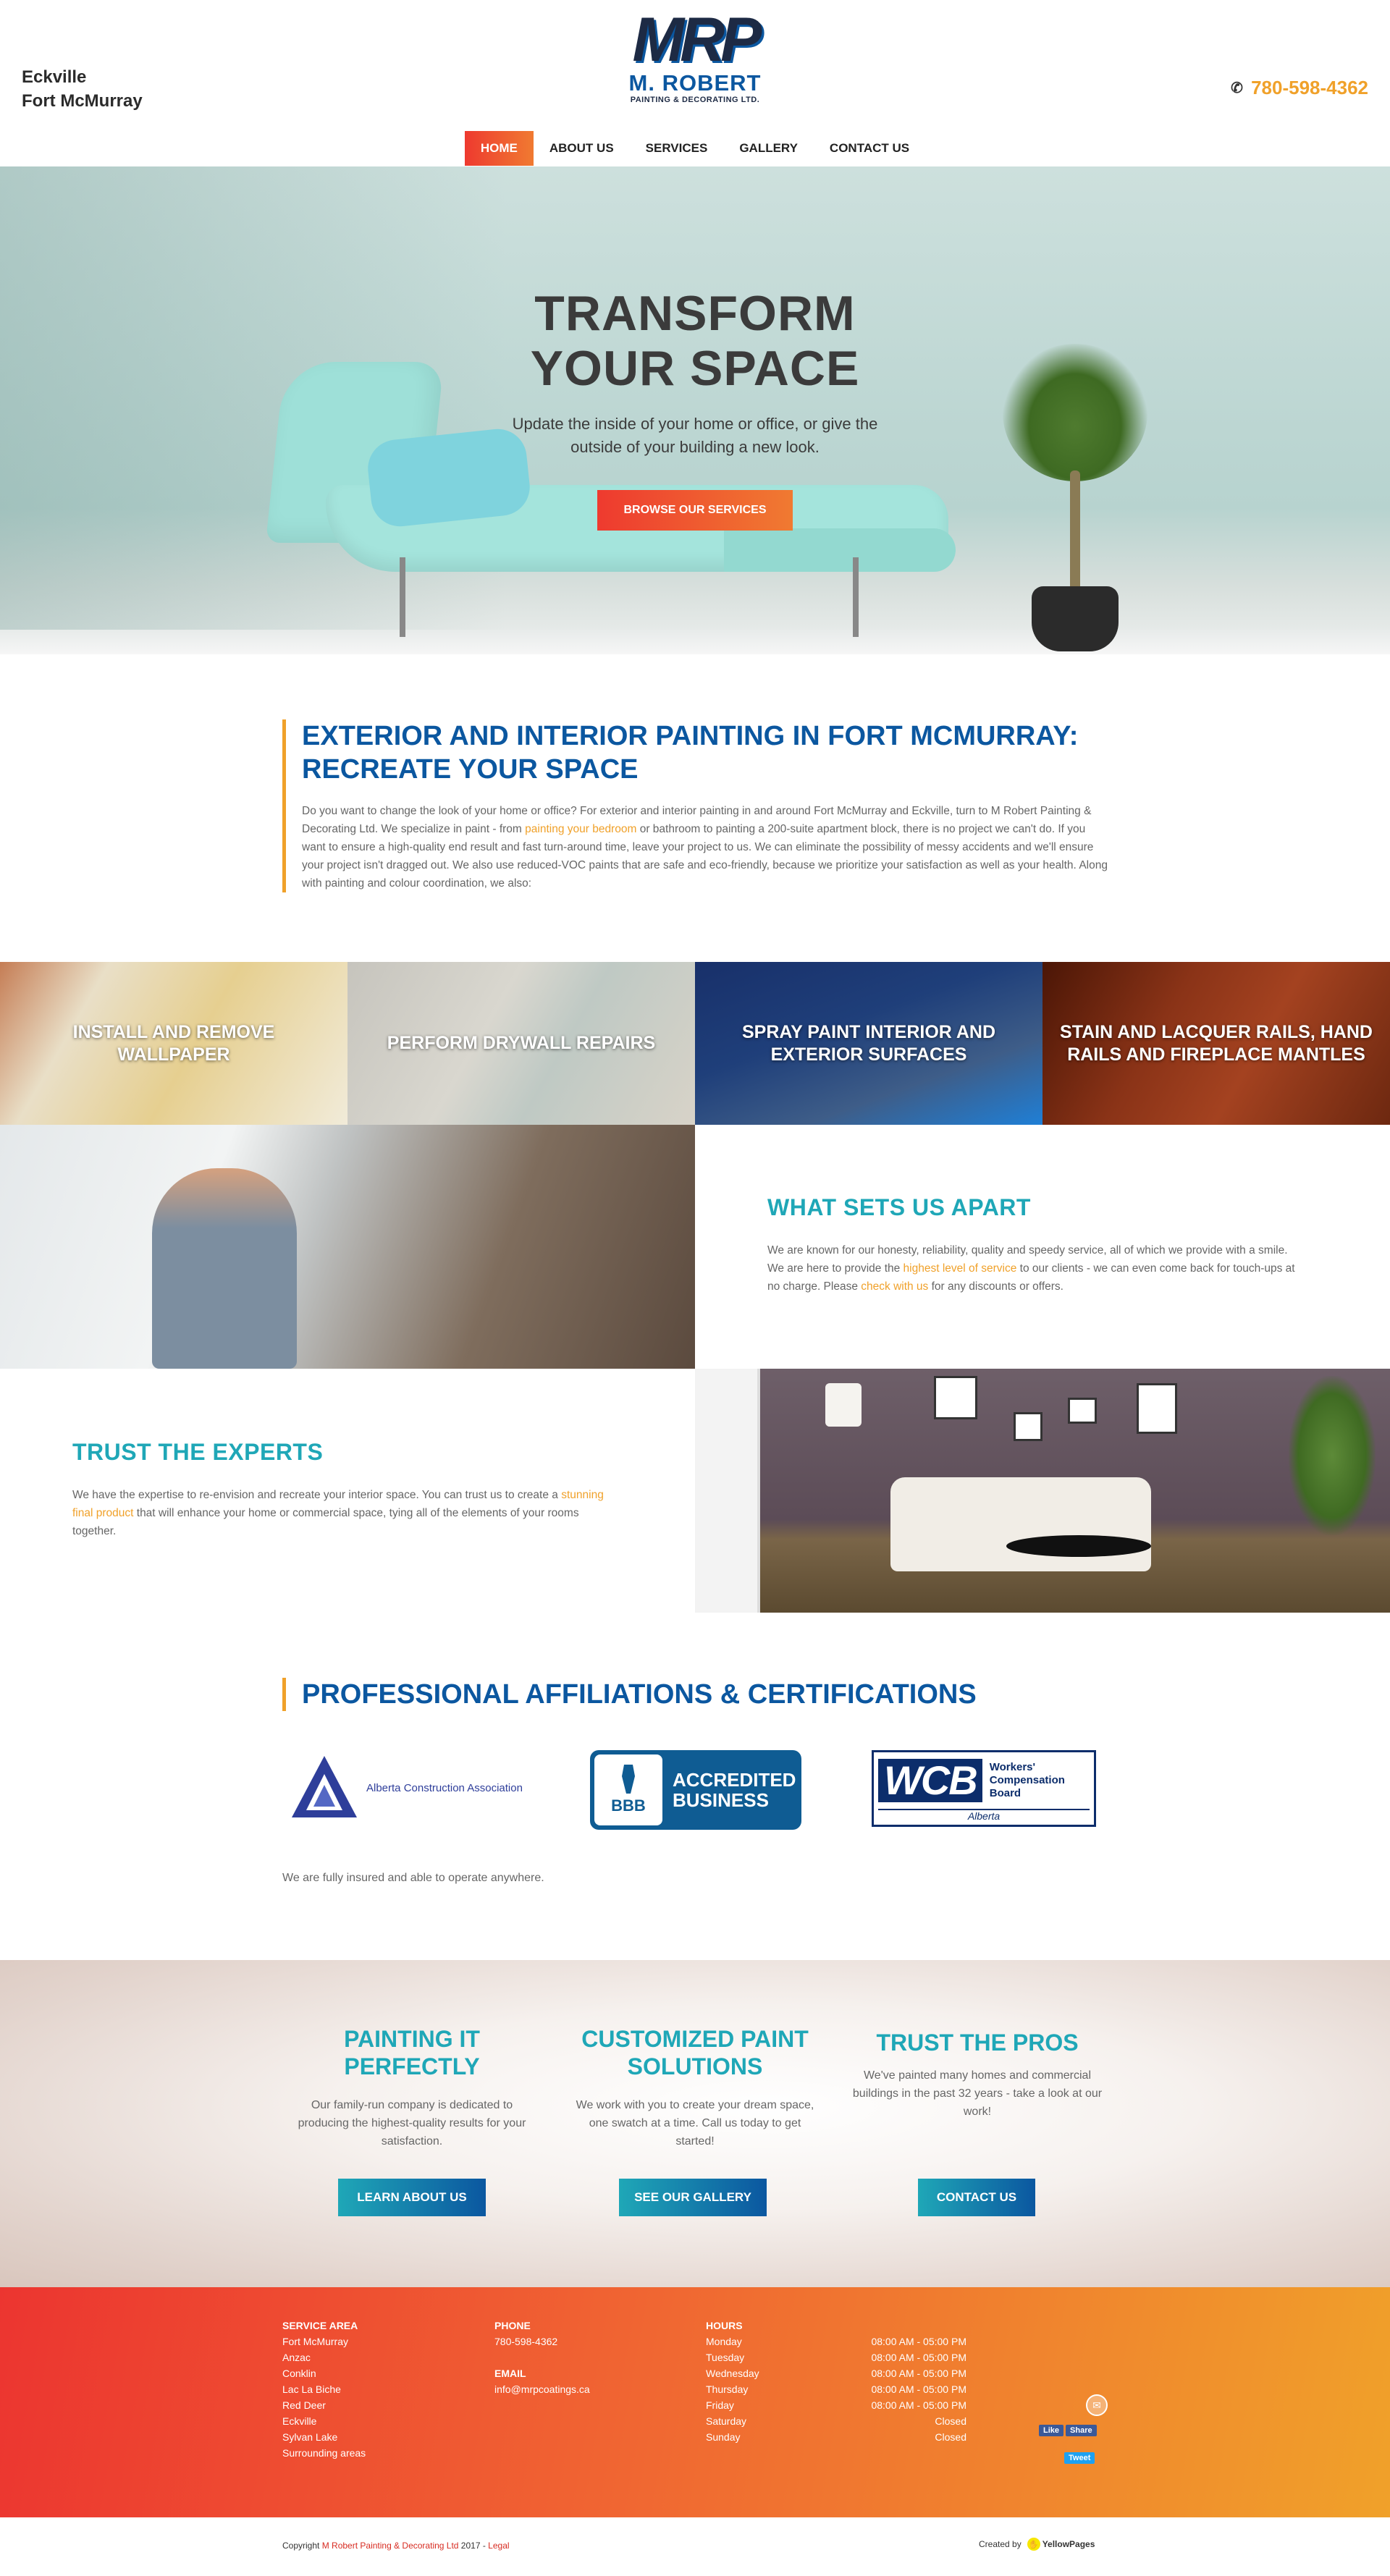  What do you see at coordinates (869, 148) in the screenshot?
I see `nav-contact-us: CONTACT US` at bounding box center [869, 148].